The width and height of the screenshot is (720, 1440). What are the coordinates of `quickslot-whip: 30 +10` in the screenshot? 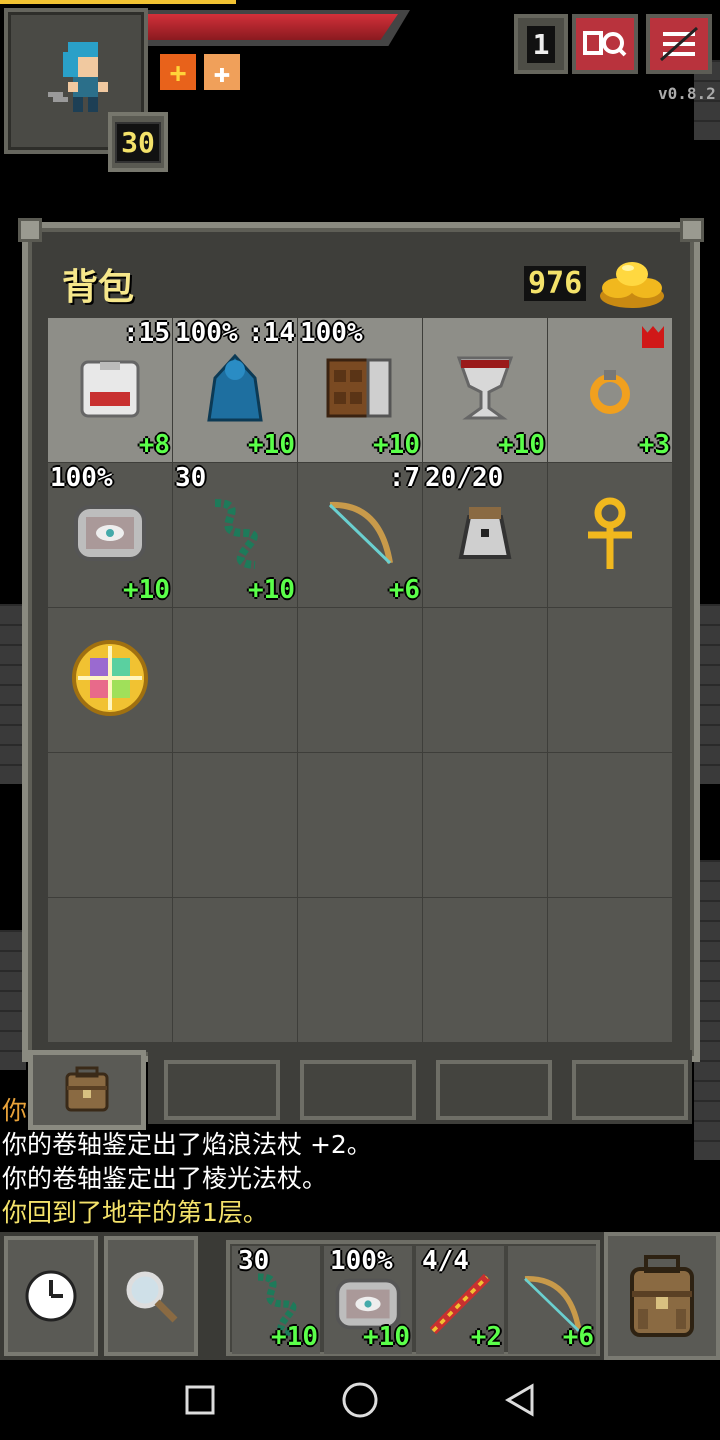 It's located at (276, 1300).